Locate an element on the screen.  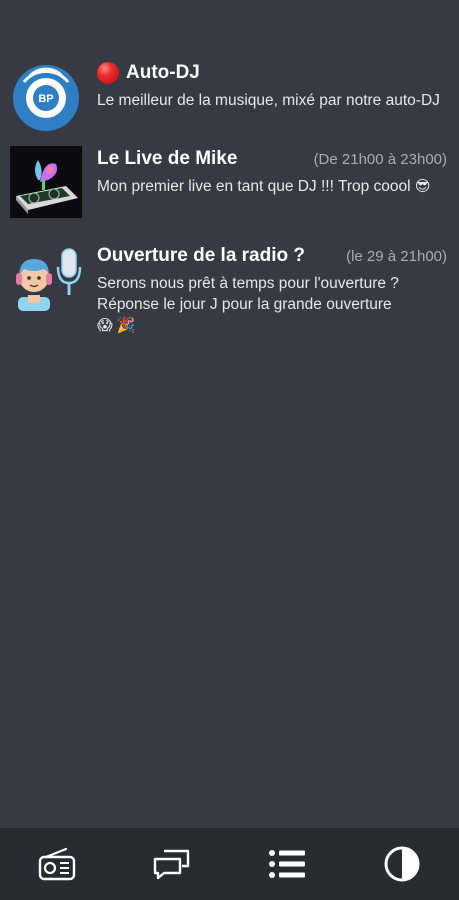
list-icon is located at coordinates (286, 864).